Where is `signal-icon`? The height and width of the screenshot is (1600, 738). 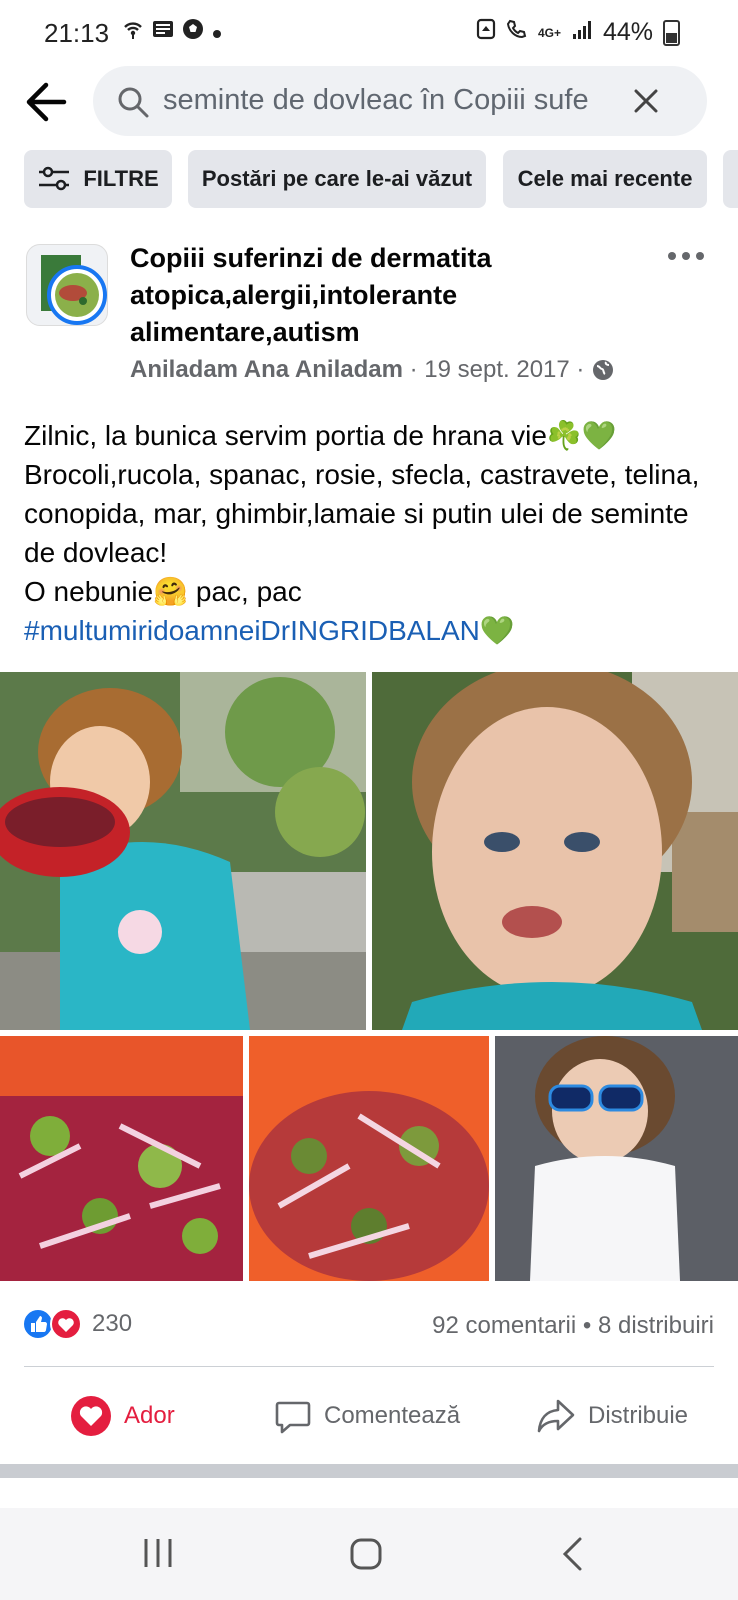
signal-icon is located at coordinates (582, 32).